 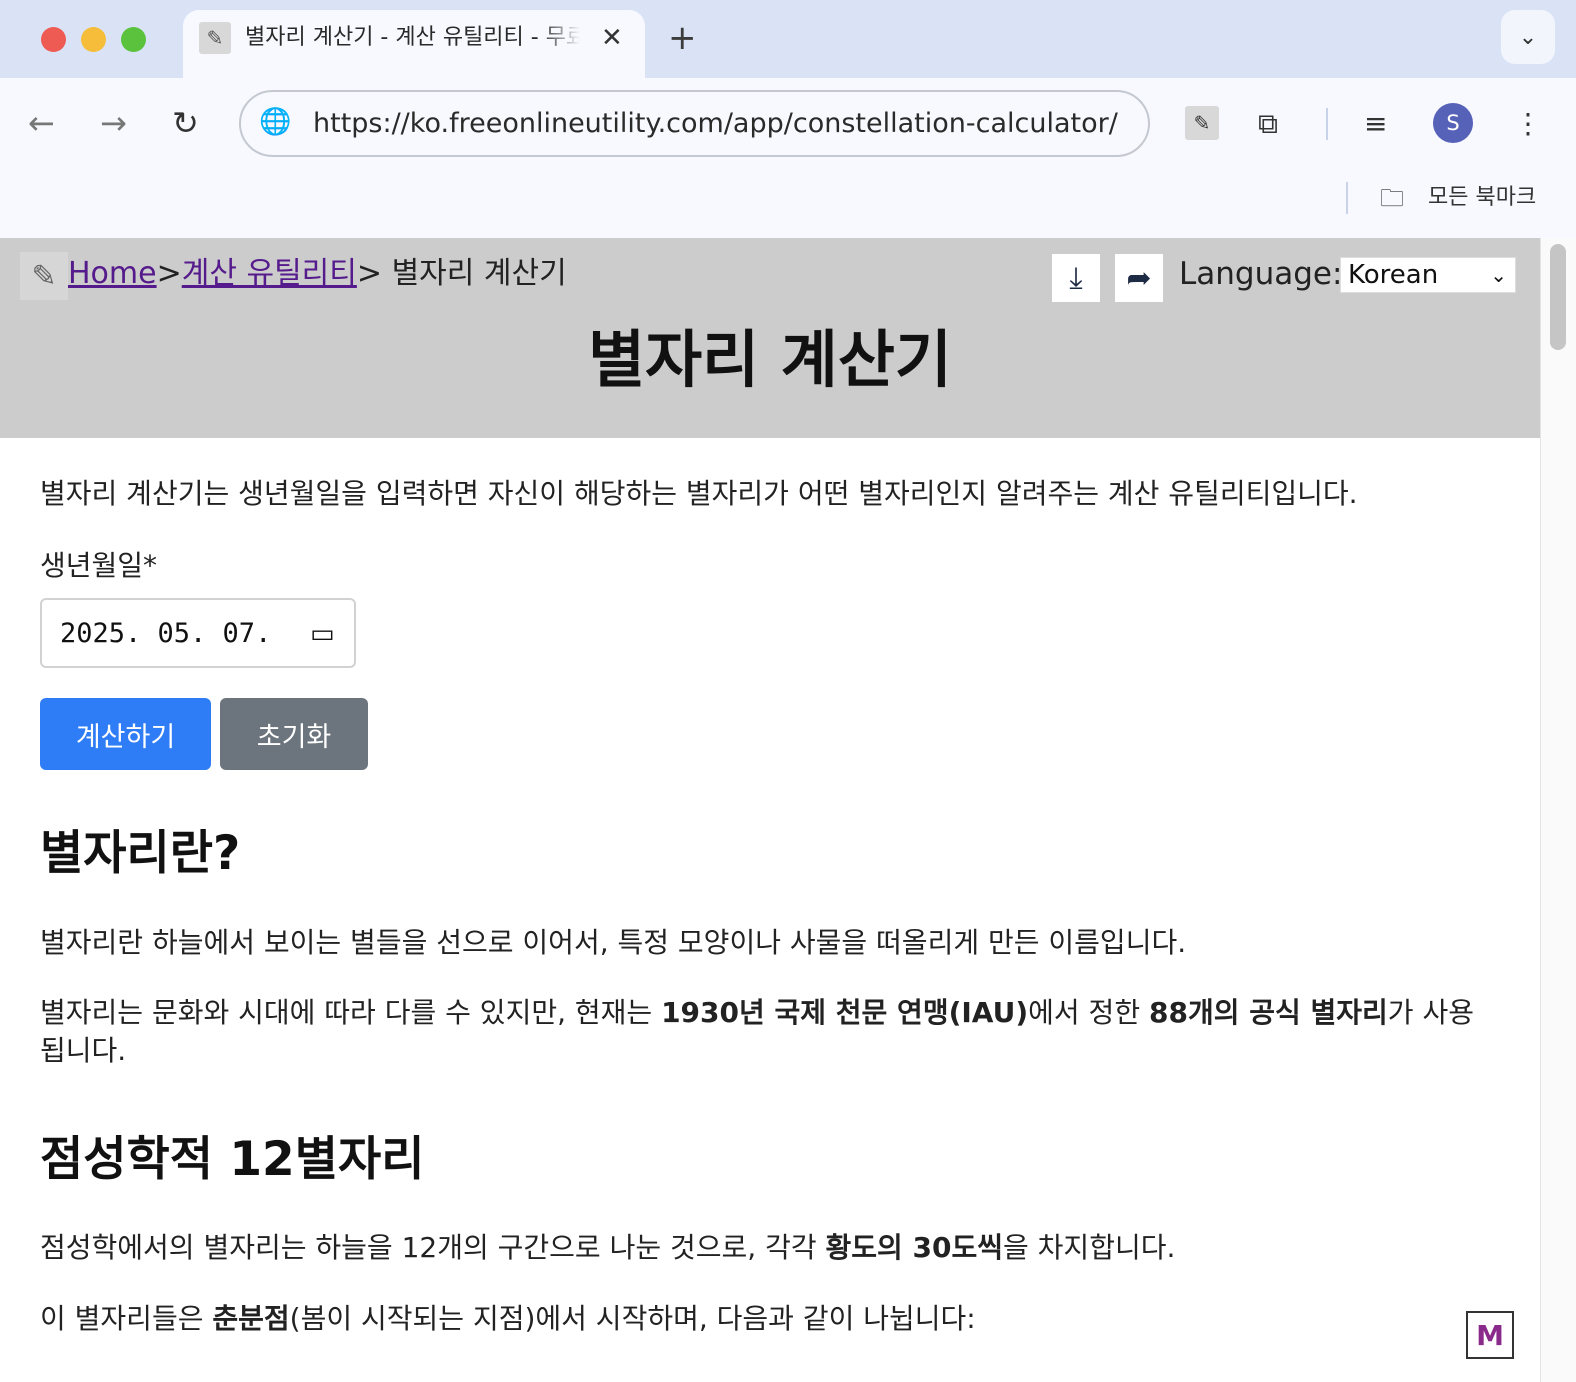 I want to click on language-value: Korean, so click(x=1393, y=275).